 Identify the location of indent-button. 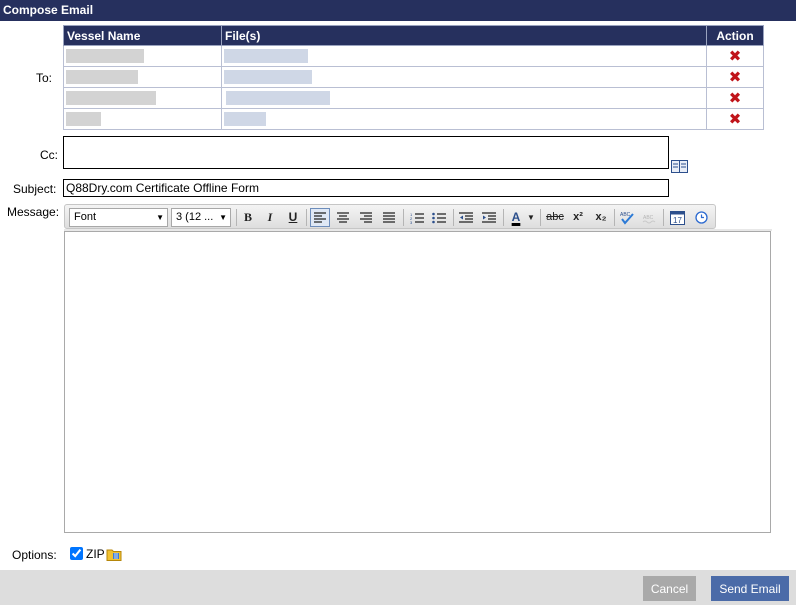
(489, 217).